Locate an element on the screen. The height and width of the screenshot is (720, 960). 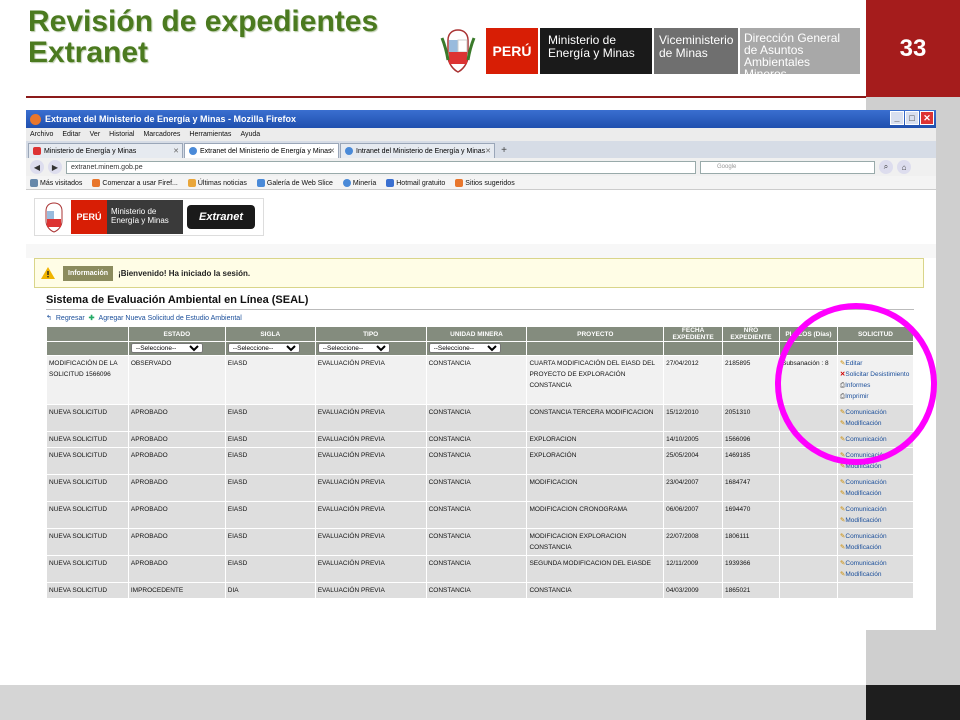
bookmark-item: Galería de Web Slice is located at coordinates (294, 182).